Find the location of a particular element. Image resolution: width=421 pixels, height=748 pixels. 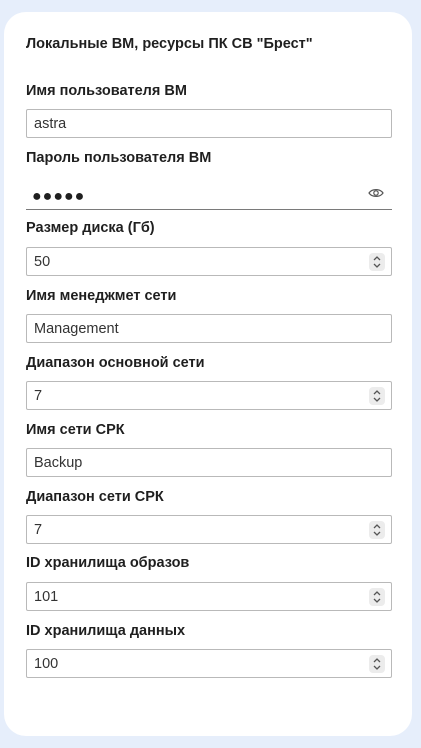

main-net-range-value: 7 is located at coordinates (38, 396).